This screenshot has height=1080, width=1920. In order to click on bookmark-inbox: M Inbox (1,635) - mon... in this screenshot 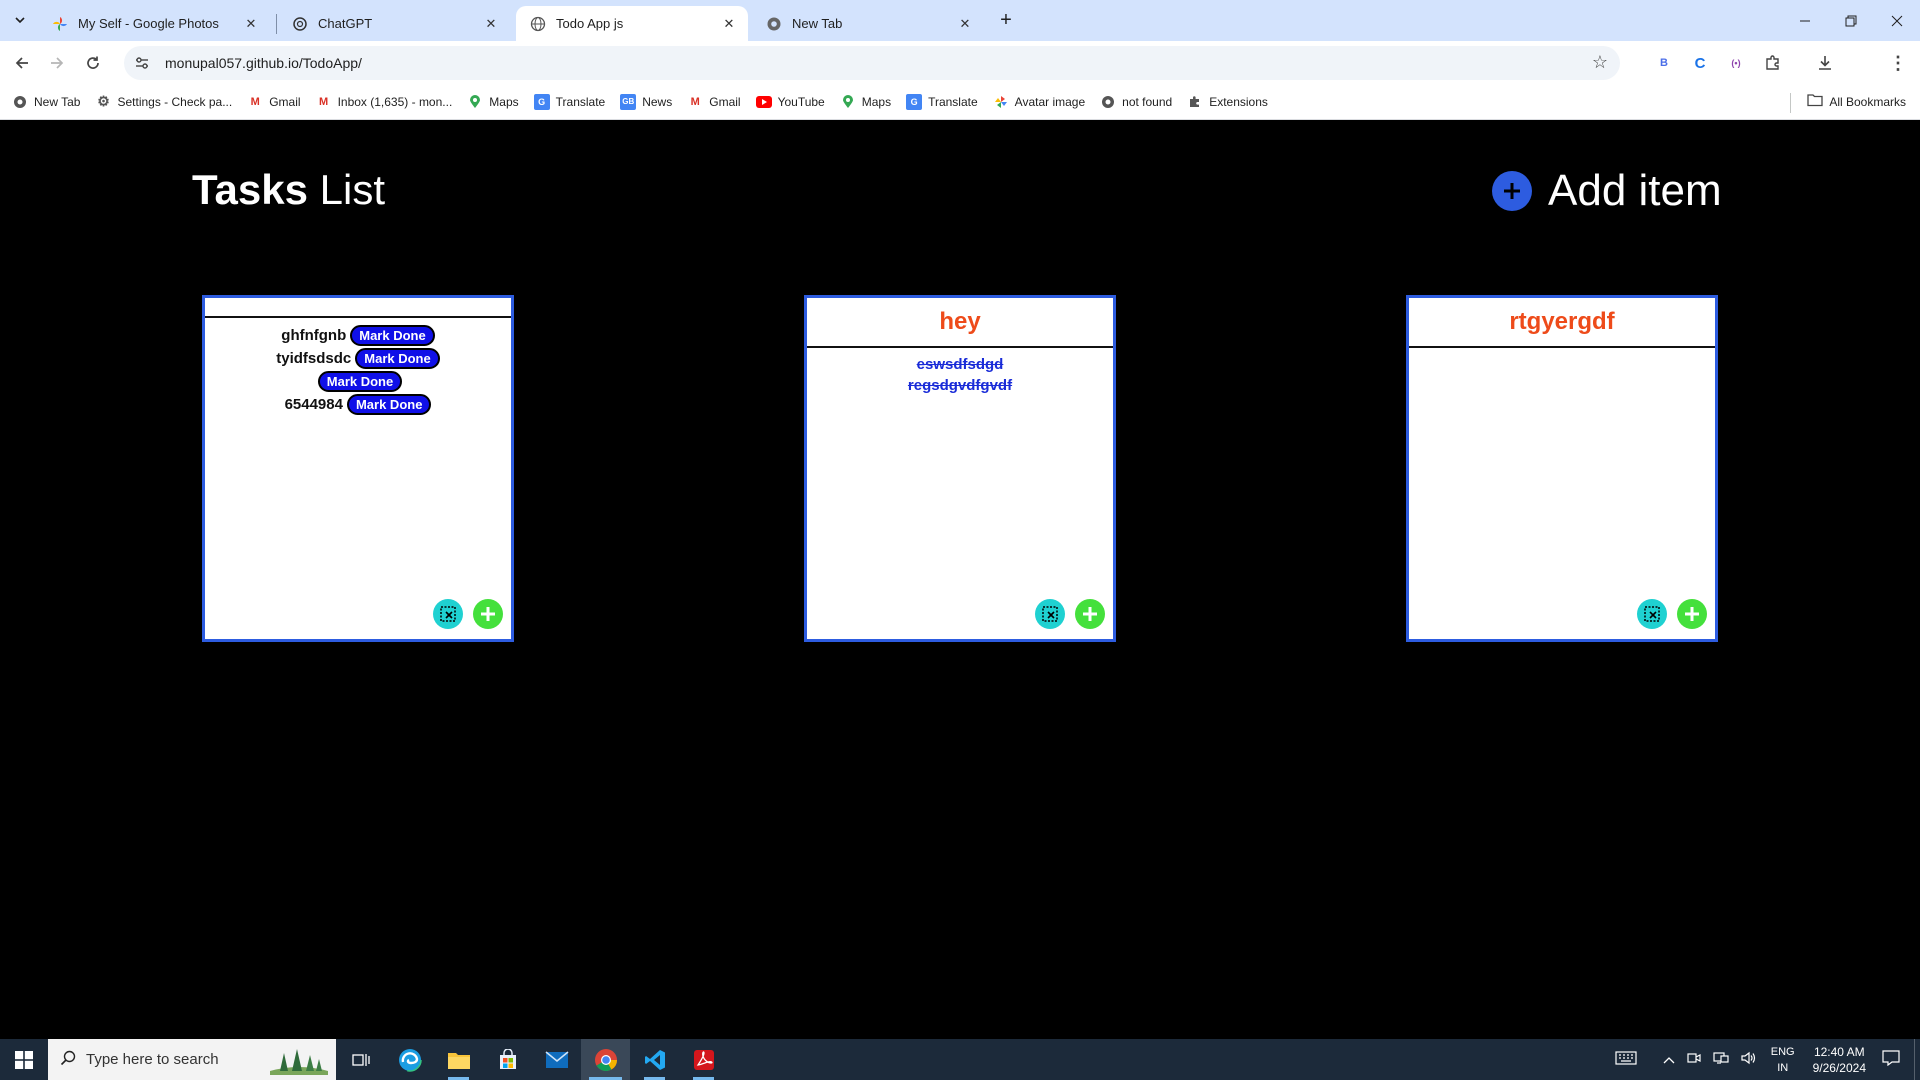, I will do `click(384, 102)`.